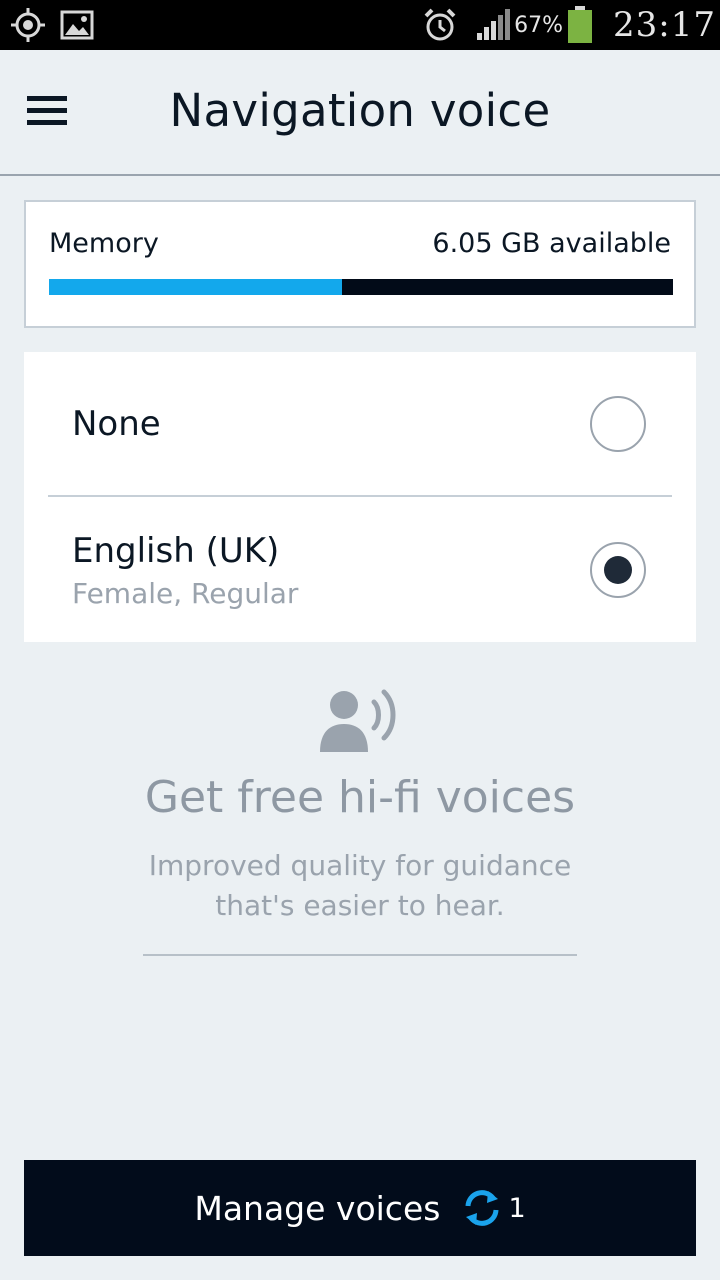  I want to click on manage-voices-label: Manage voices, so click(317, 1208).